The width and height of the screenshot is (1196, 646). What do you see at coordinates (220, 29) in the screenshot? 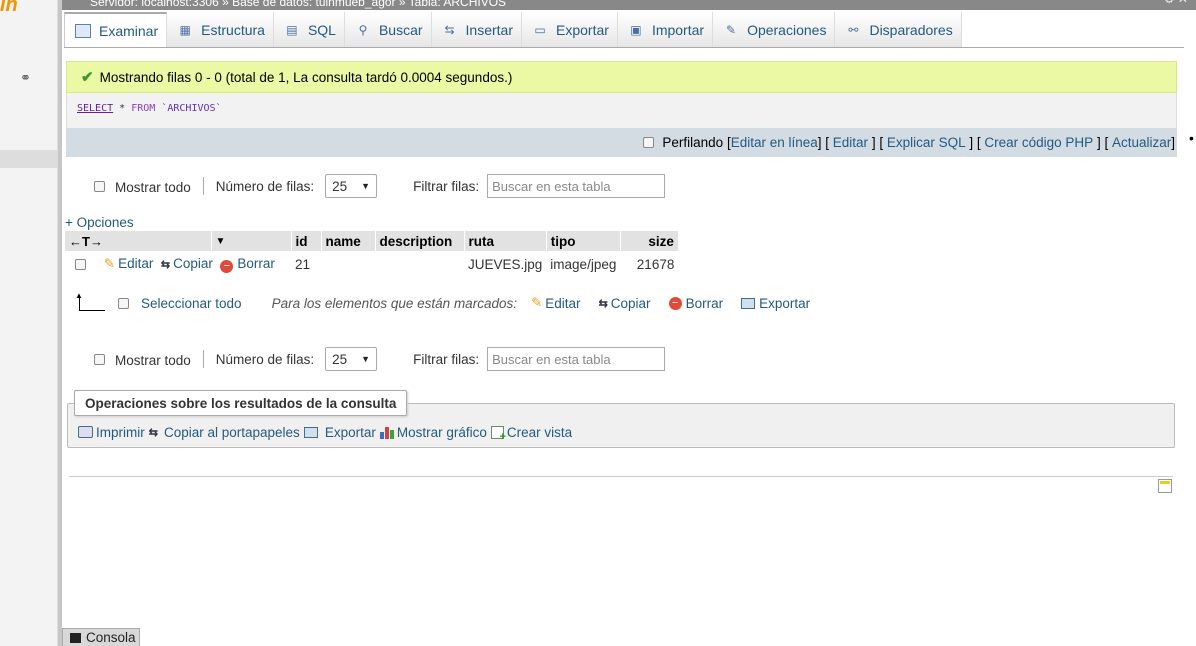
I see `tab-estructura: ▦ Estructura` at bounding box center [220, 29].